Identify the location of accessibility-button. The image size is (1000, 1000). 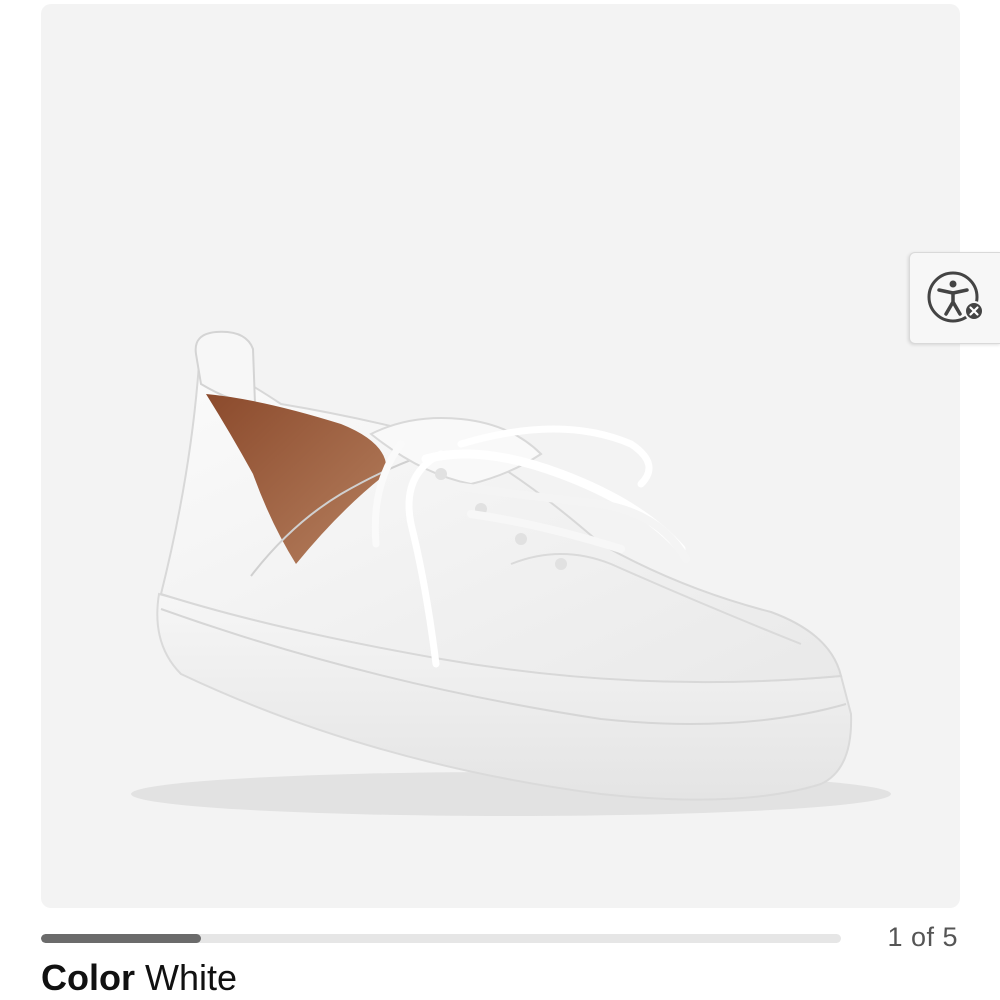
(954, 298).